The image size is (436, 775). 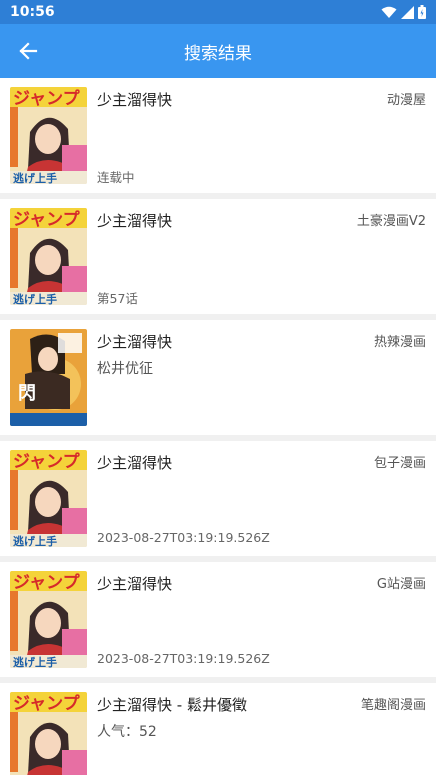 I want to click on battery-icon, so click(x=422, y=12).